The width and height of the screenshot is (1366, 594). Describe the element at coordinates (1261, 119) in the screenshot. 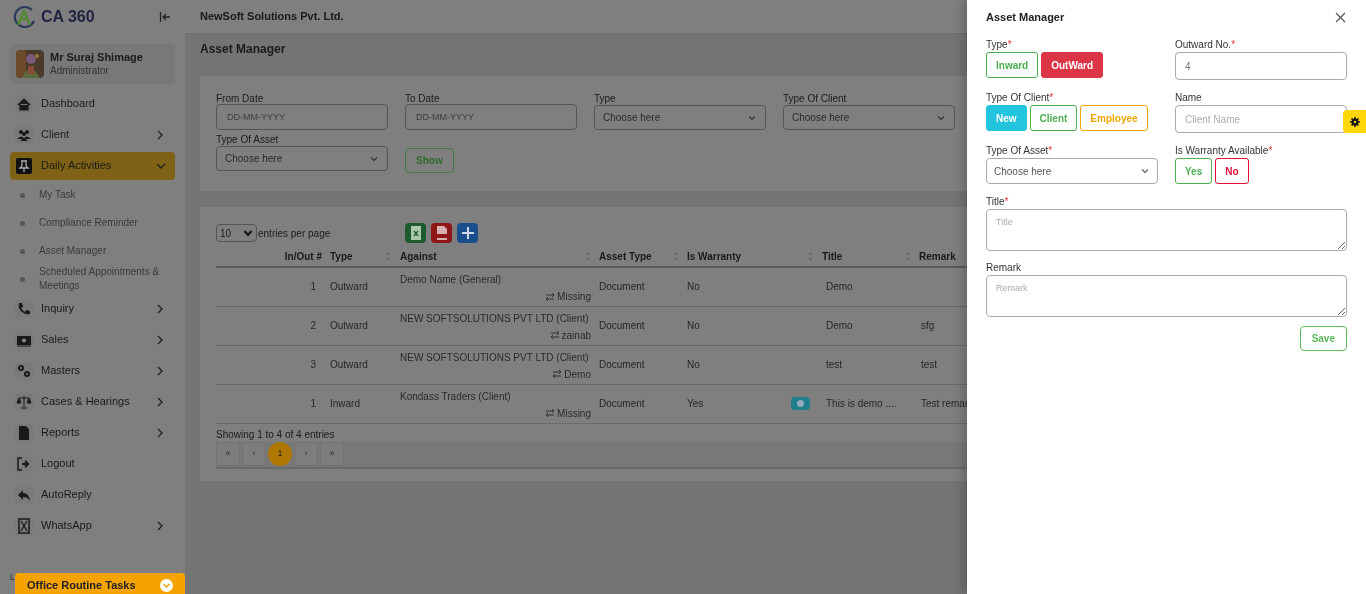

I see `text-field: Client Name` at that location.